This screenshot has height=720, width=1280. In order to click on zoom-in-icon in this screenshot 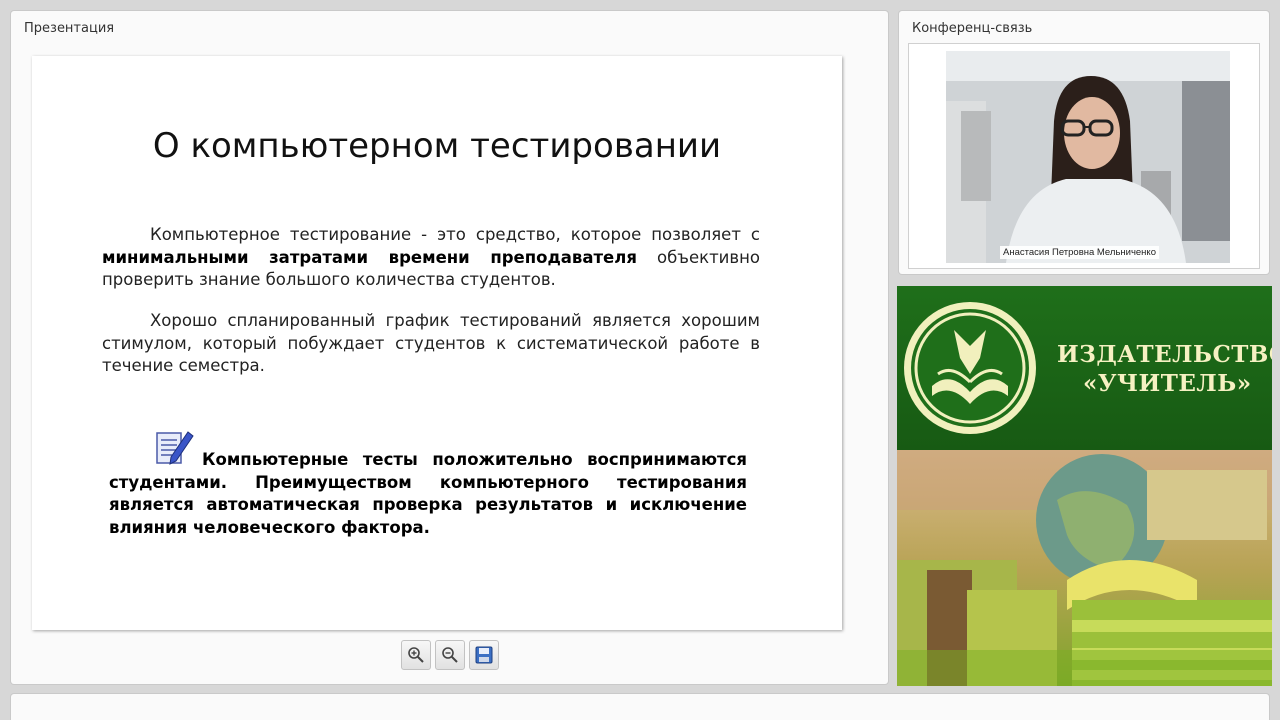, I will do `click(416, 655)`.